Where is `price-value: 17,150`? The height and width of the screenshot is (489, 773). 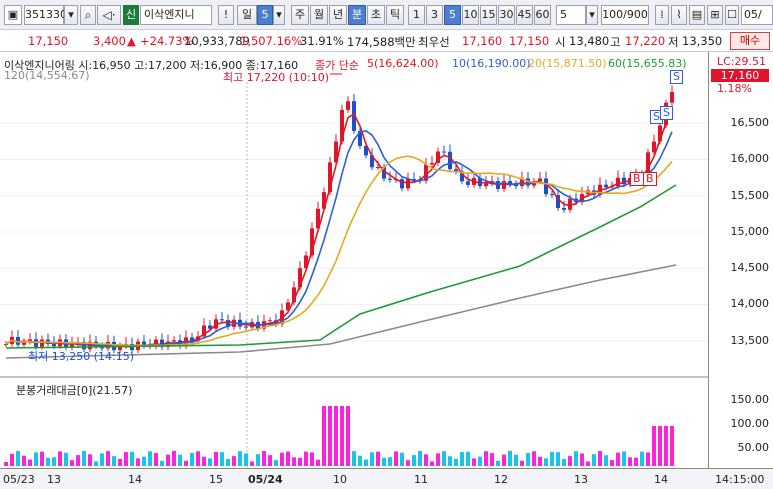
price-value: 17,150 is located at coordinates (48, 41).